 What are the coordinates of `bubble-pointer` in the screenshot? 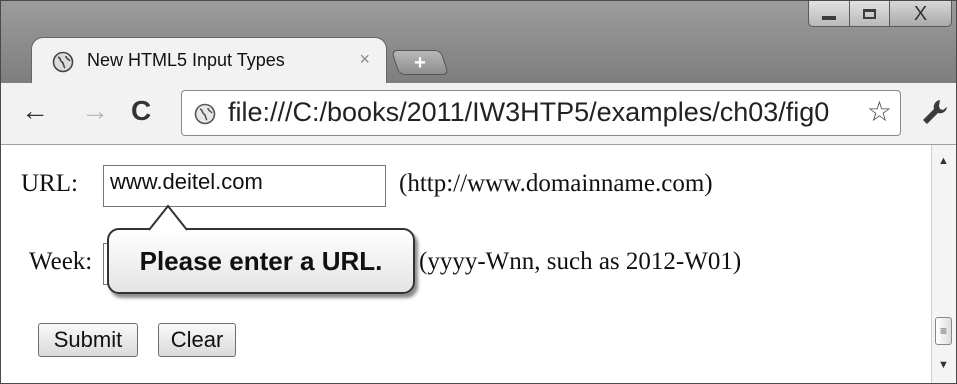 It's located at (168, 217).